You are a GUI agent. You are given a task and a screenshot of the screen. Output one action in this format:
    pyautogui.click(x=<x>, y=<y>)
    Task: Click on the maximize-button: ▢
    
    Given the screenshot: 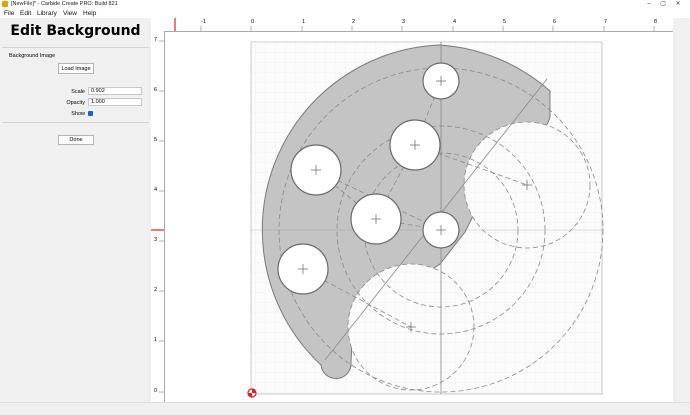 What is the action you would take?
    pyautogui.click(x=663, y=4)
    